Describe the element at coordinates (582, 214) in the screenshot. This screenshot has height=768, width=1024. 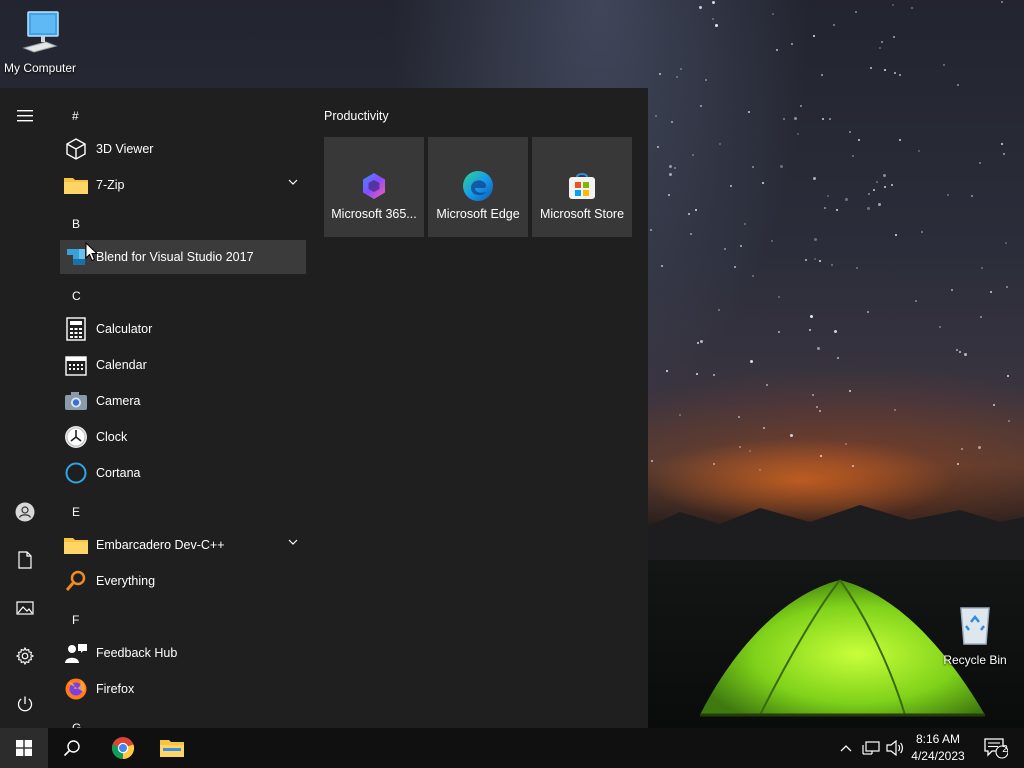
I see `tile-label: Microsoft Store` at that location.